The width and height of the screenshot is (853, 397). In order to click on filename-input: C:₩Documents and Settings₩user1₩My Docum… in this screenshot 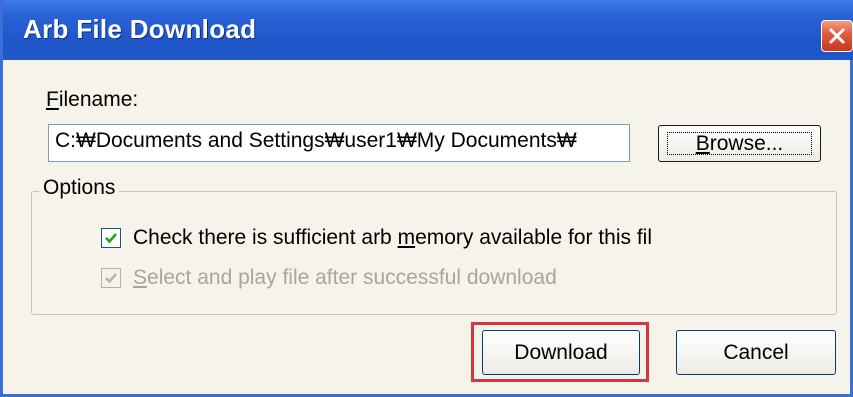, I will do `click(339, 143)`.